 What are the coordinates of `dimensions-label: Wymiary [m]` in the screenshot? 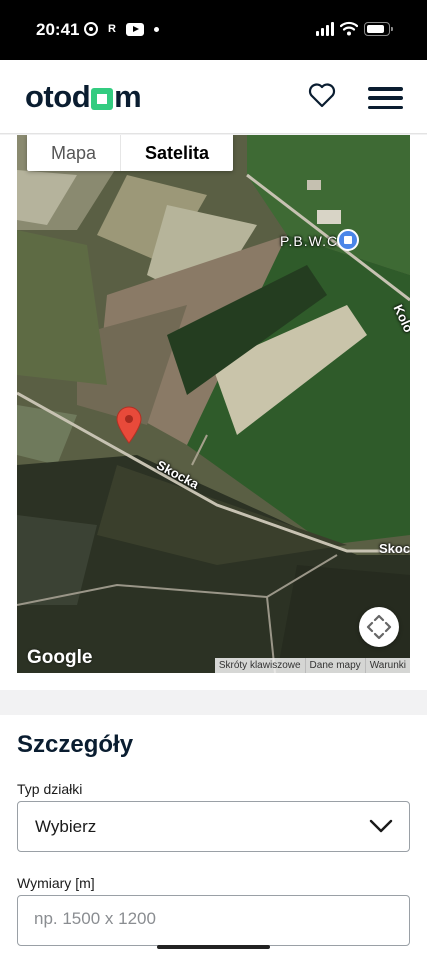 It's located at (56, 883).